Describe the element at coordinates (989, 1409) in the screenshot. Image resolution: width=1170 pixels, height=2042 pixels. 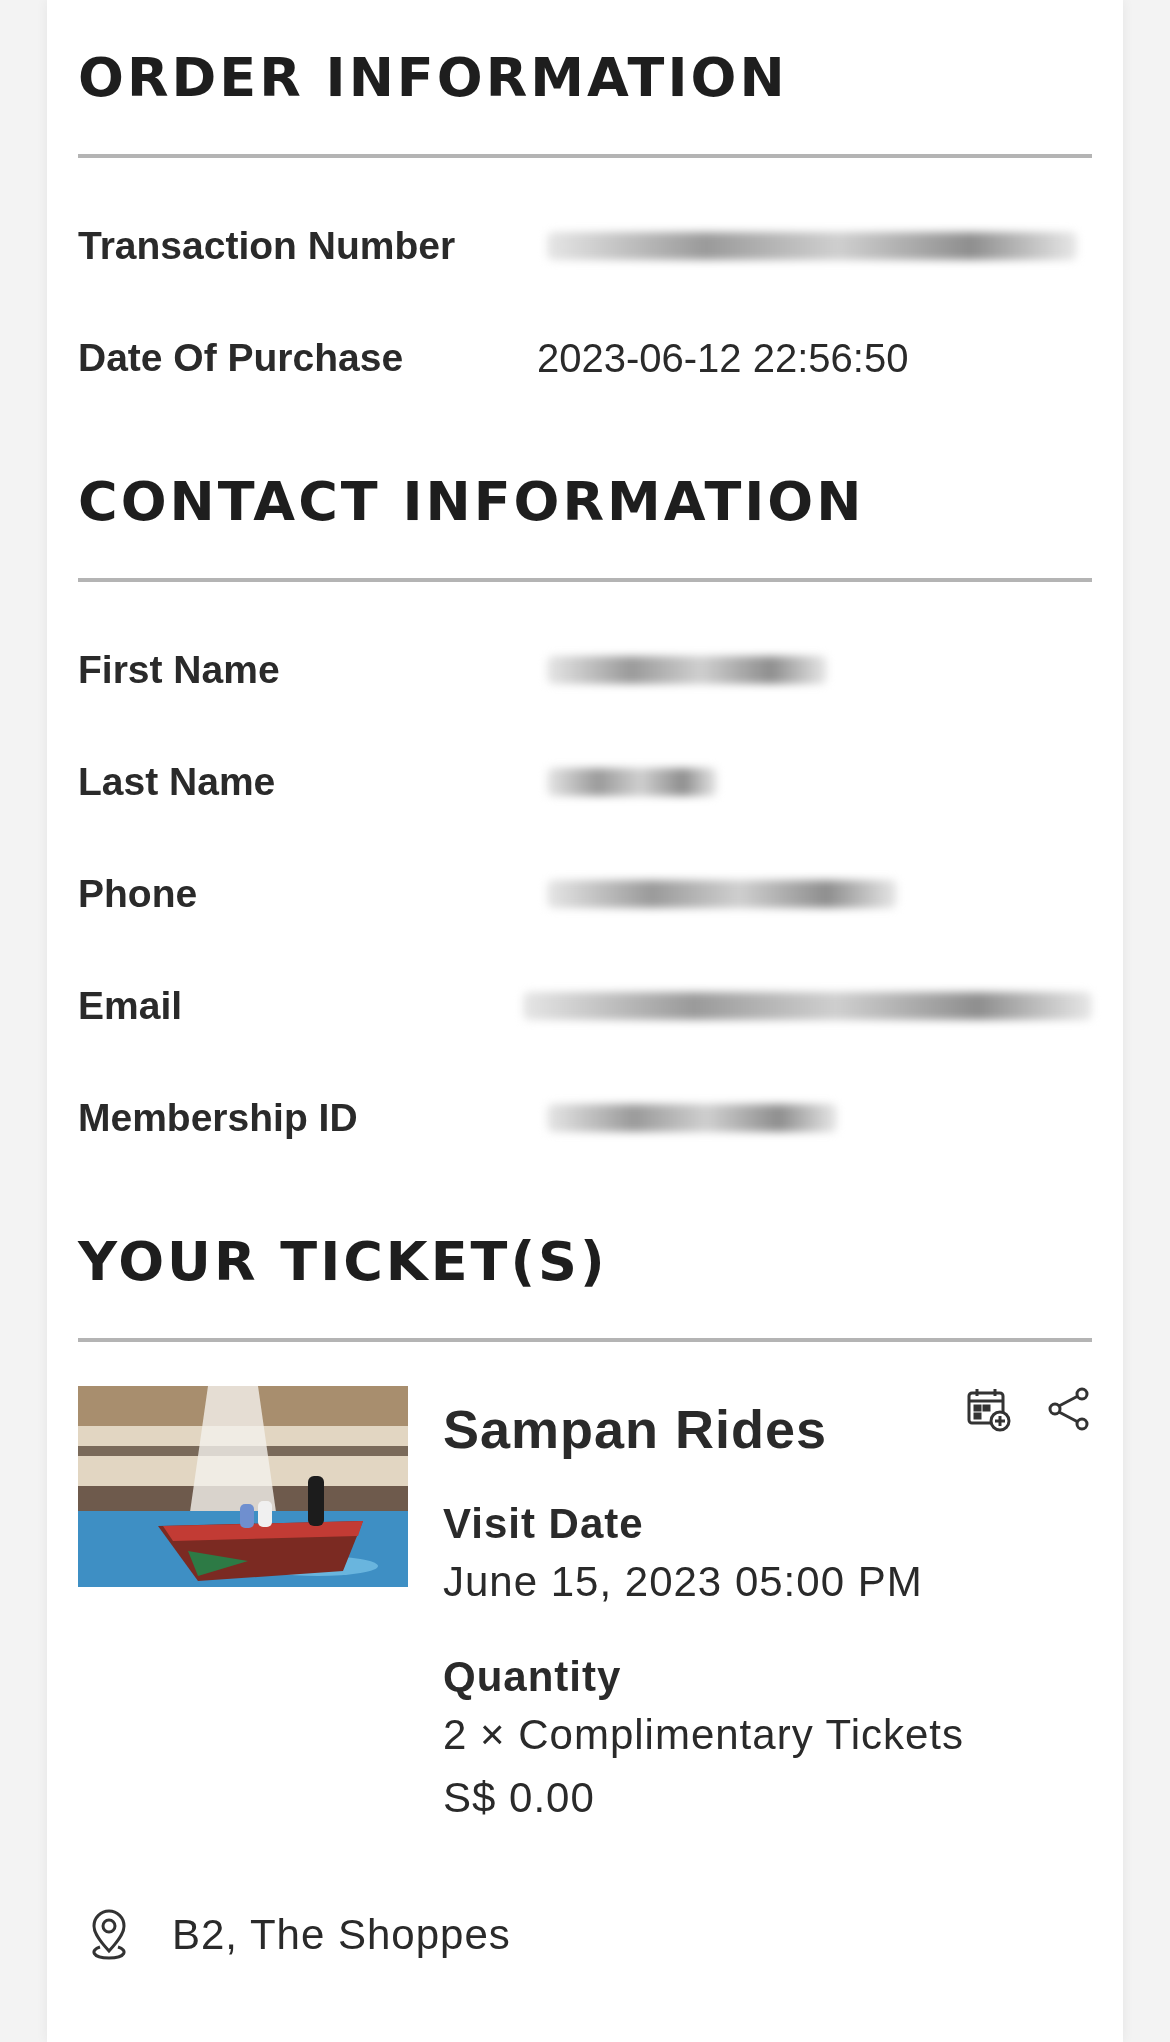
I see `add-to-calendar-icon` at that location.